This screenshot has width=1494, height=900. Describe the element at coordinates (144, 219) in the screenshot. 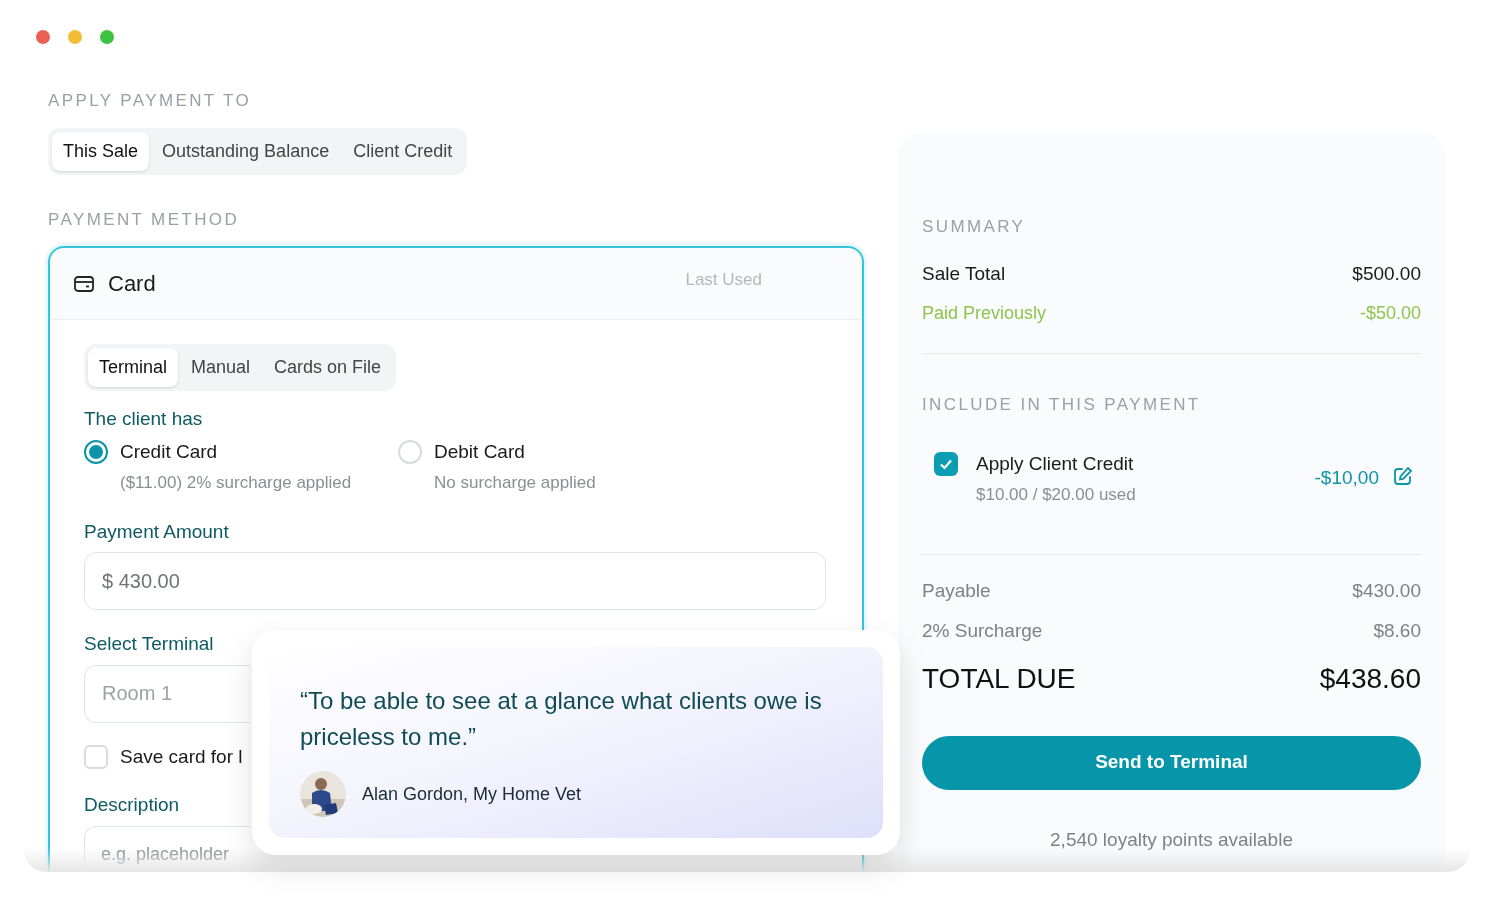

I see `section-label: PAYMENT METHOD` at that location.